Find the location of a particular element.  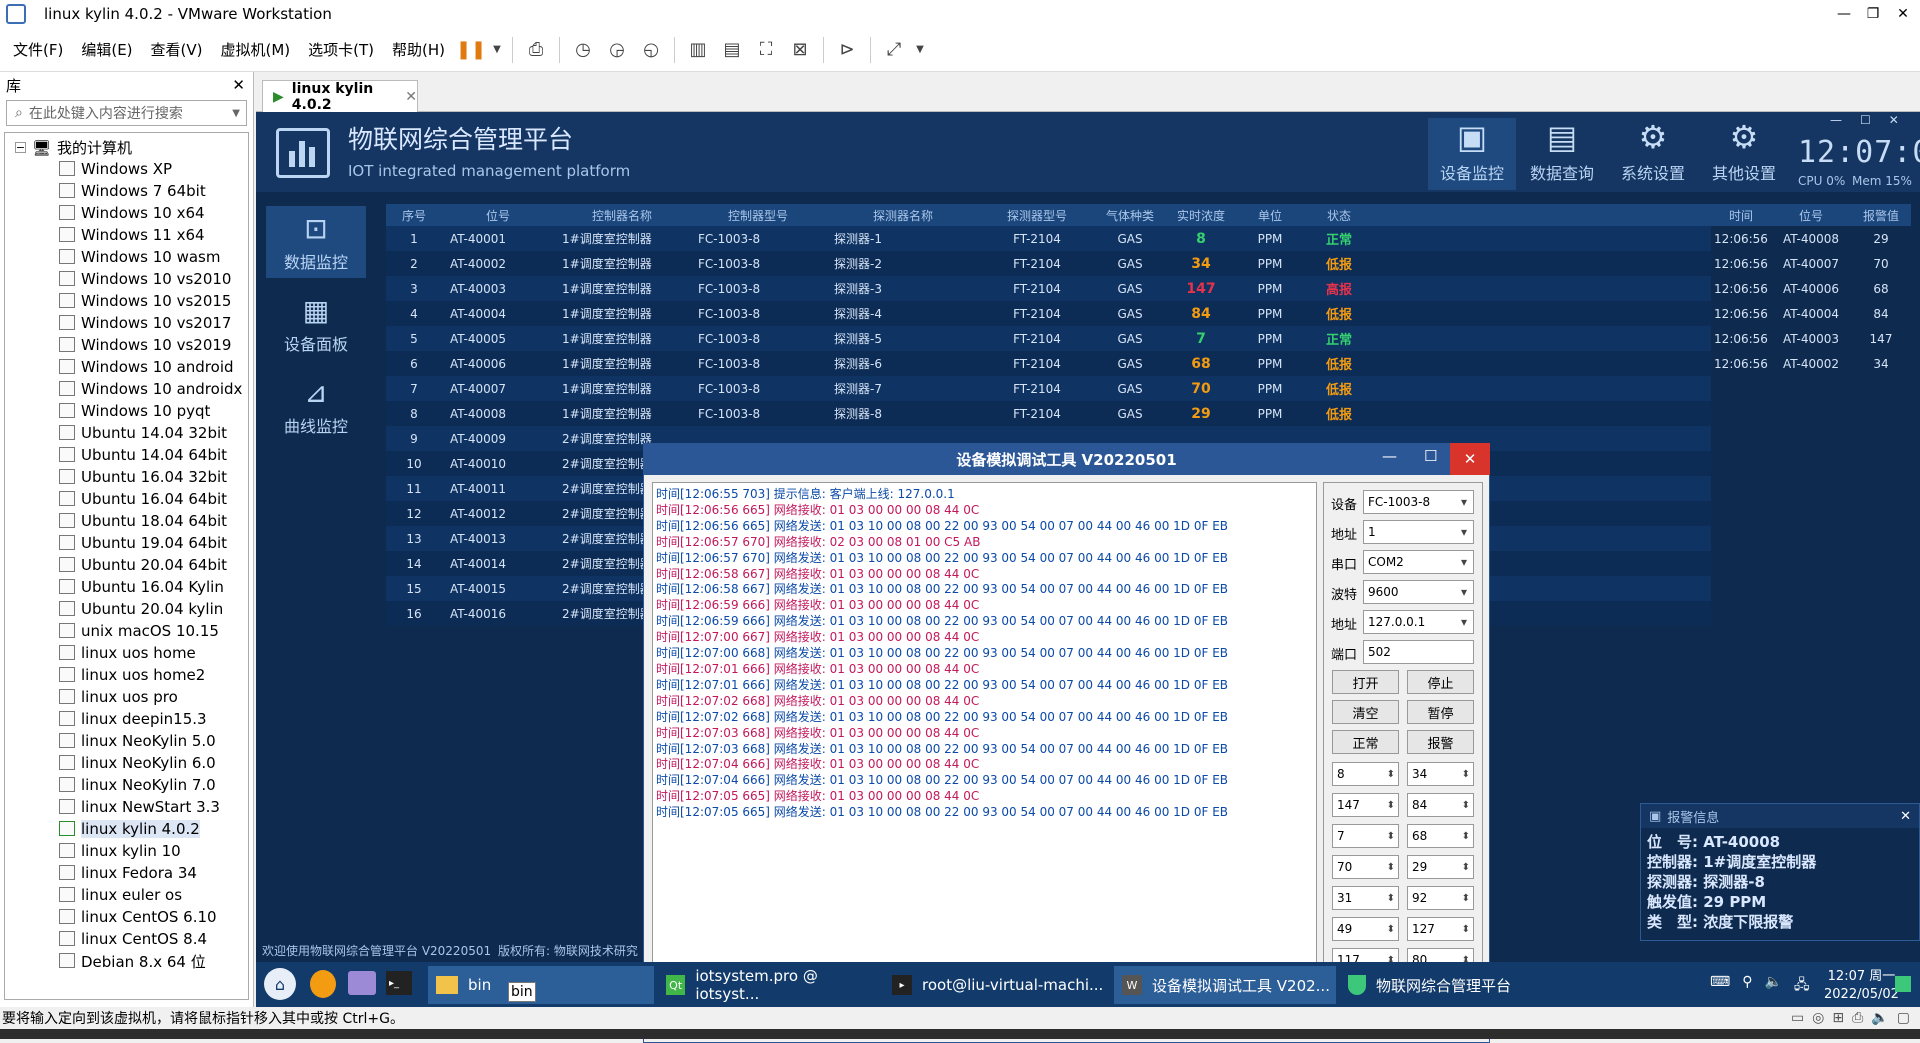

serial-select: COM2 ▾ is located at coordinates (1418, 562).